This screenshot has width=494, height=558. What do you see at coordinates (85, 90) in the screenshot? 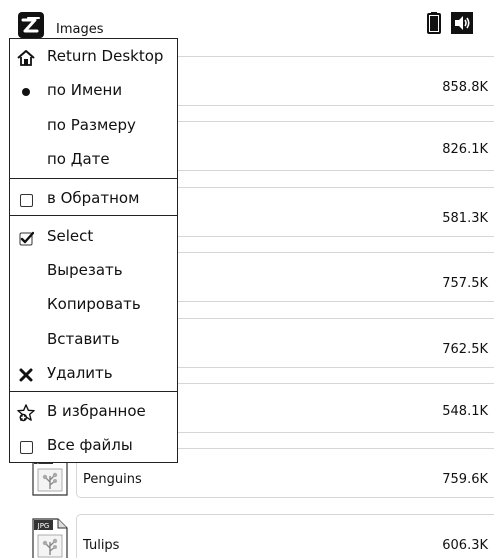
I see `menu-item-label: по Имени` at bounding box center [85, 90].